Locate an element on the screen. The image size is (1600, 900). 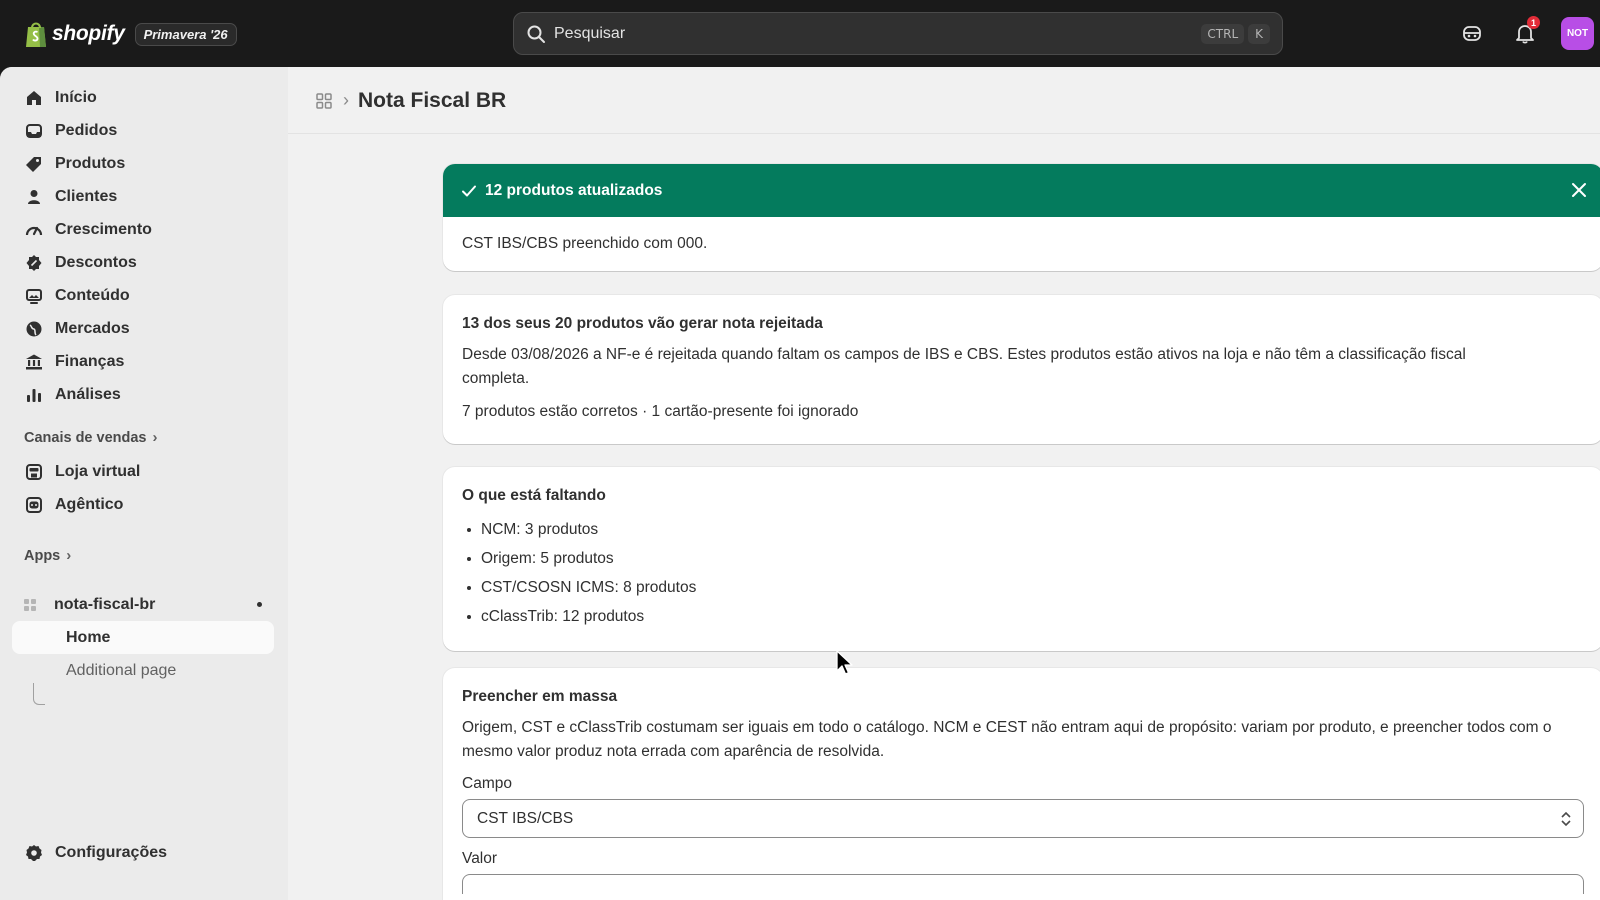
apps-label: Apps is located at coordinates (42, 555).